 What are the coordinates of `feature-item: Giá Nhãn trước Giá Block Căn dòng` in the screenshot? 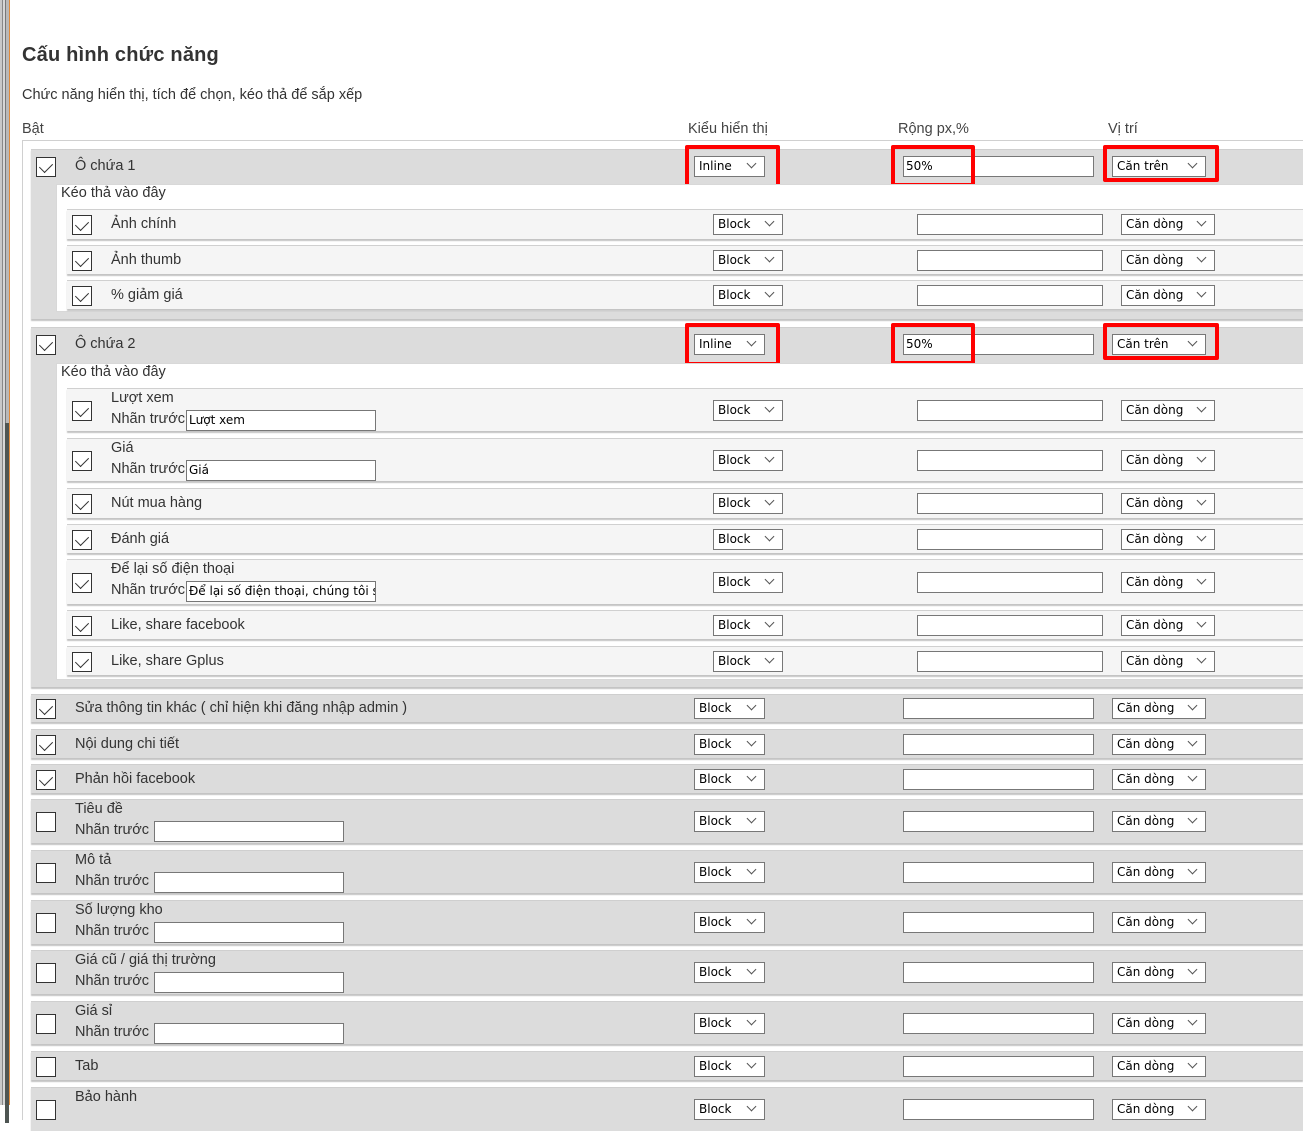 It's located at (685, 459).